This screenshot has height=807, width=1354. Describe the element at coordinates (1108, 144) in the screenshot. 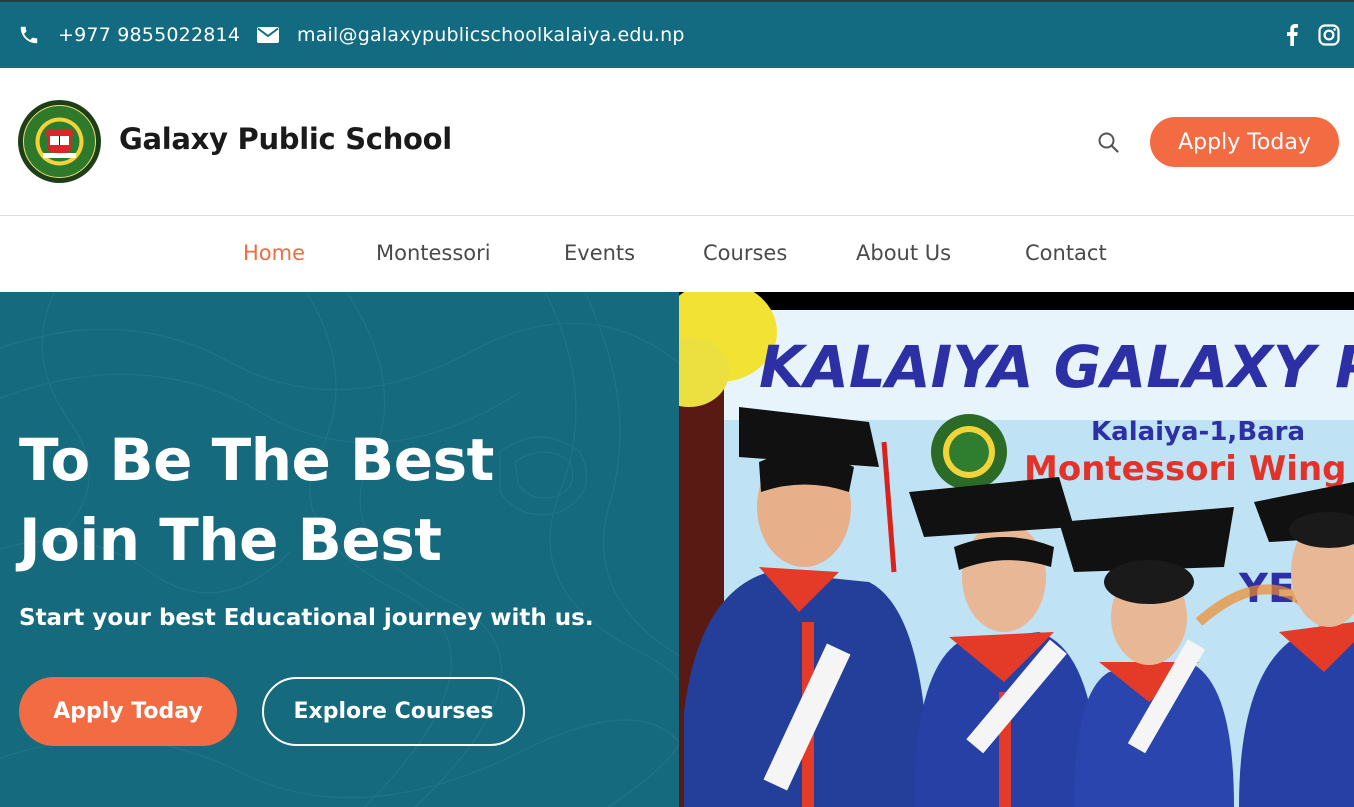

I see `search-icon` at that location.